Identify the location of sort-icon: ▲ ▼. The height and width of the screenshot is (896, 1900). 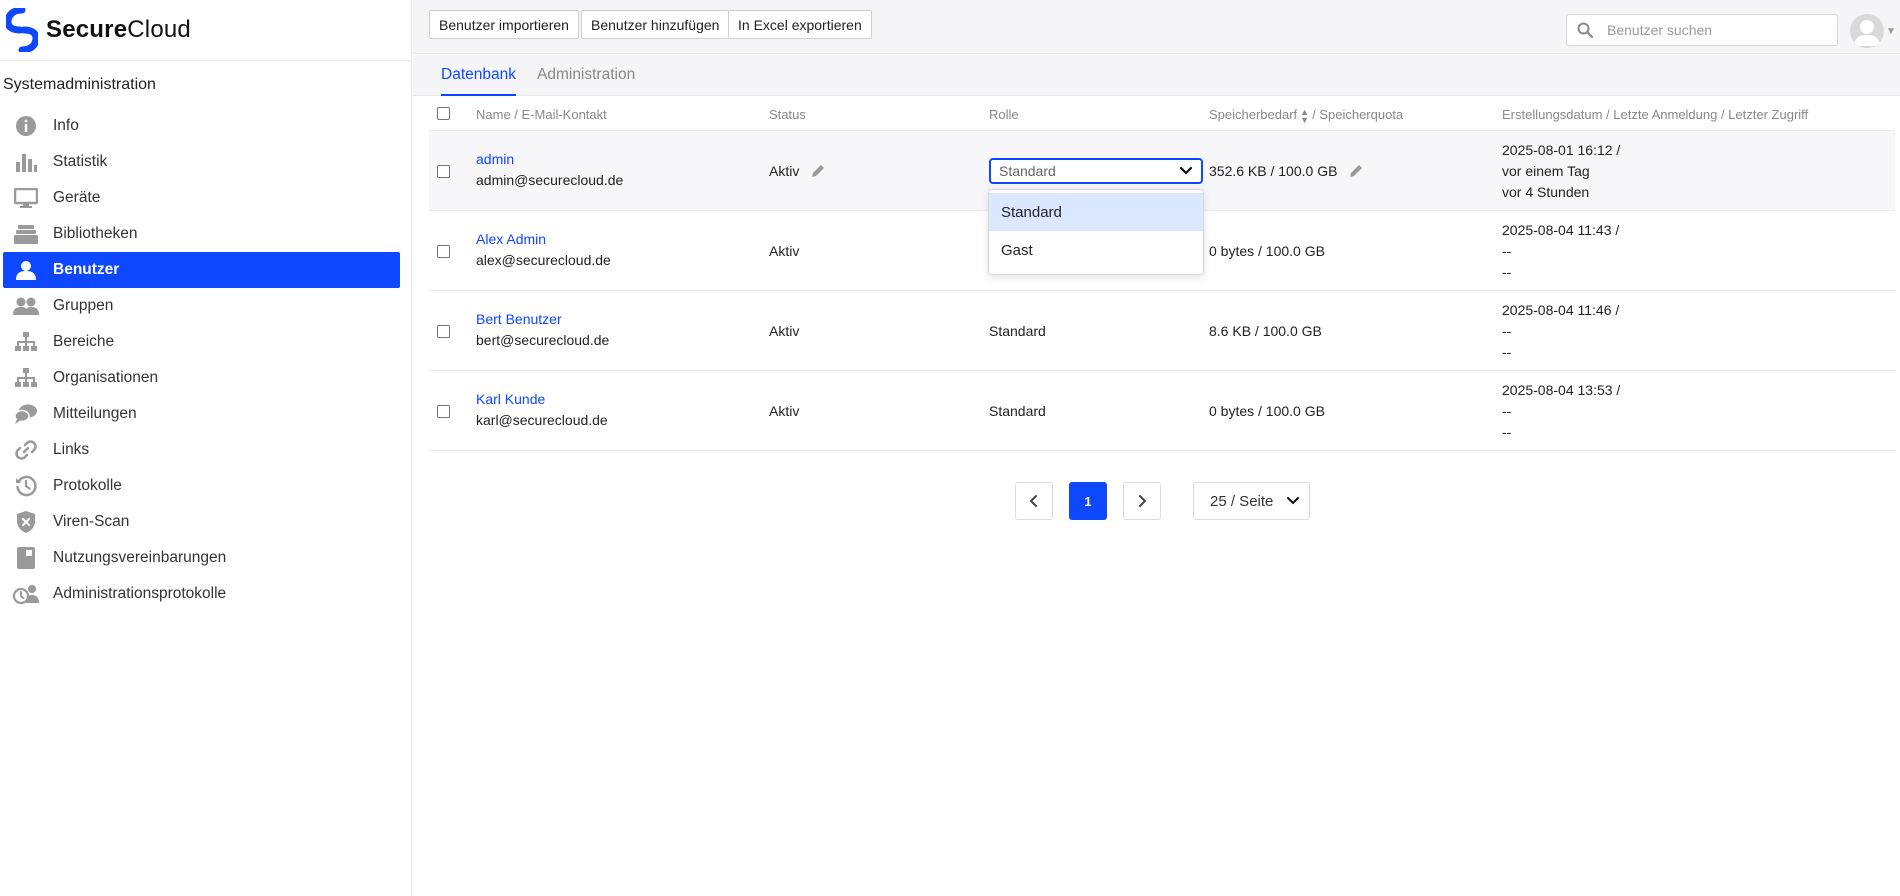
(1304, 115).